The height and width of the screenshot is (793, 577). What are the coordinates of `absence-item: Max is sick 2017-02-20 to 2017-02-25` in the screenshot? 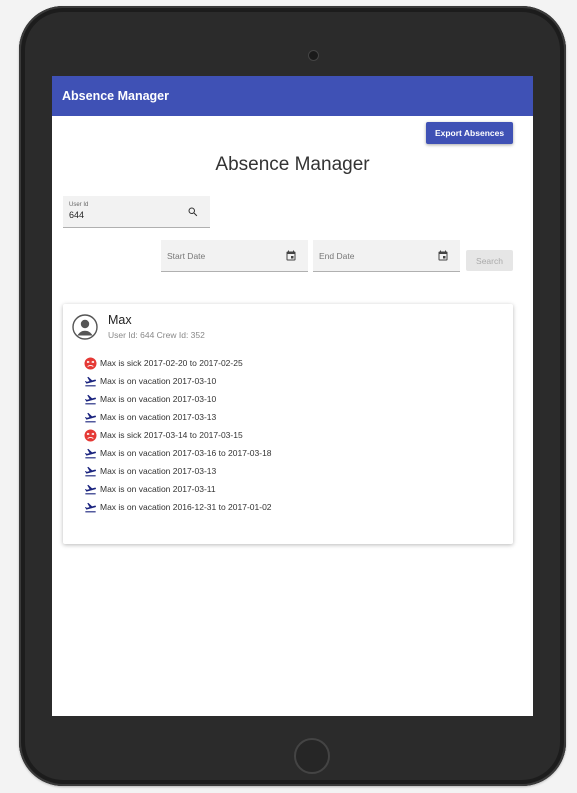 It's located at (178, 363).